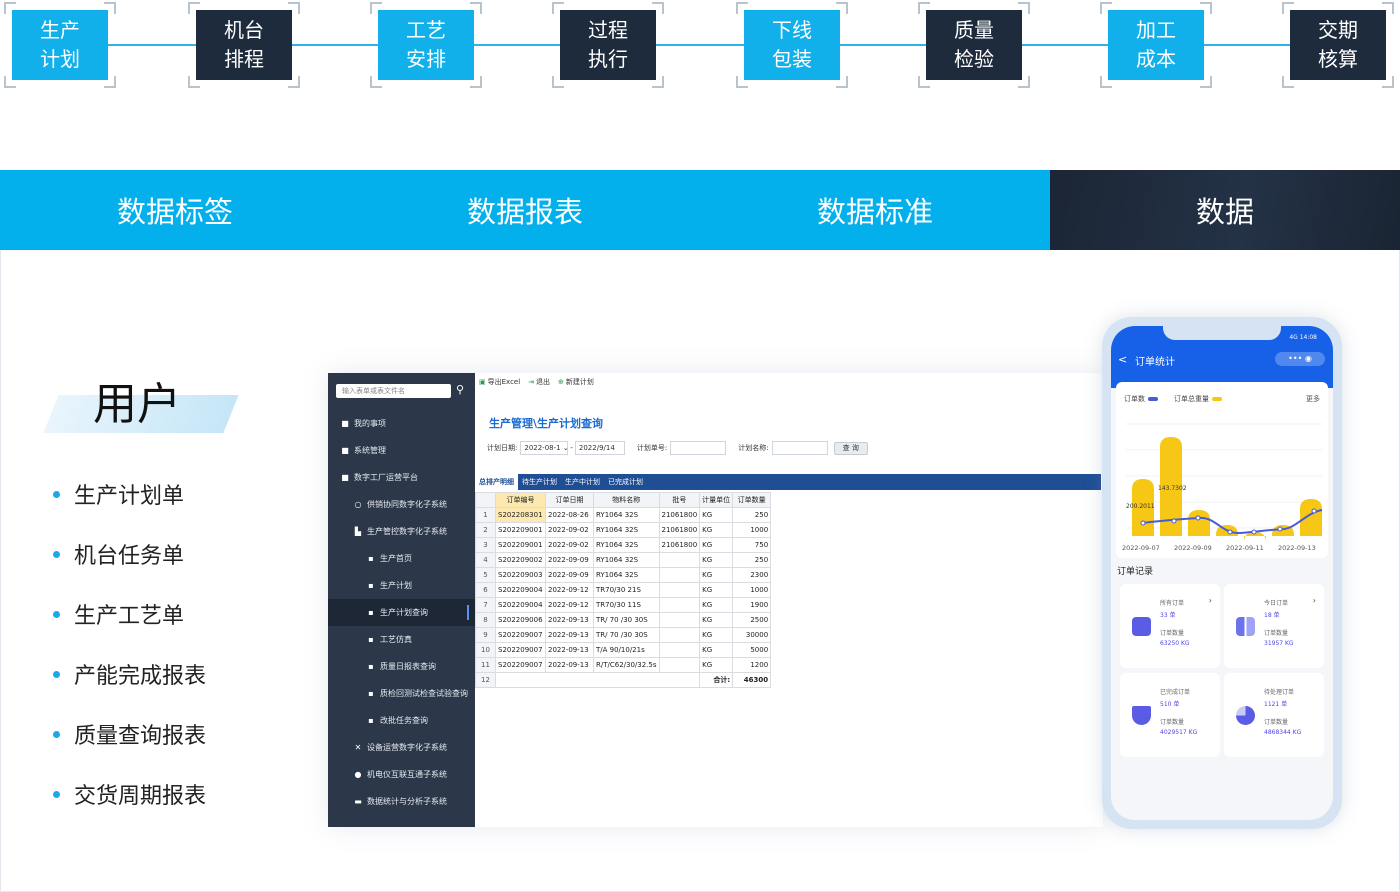  I want to click on table-cell: 5000, so click(752, 650).